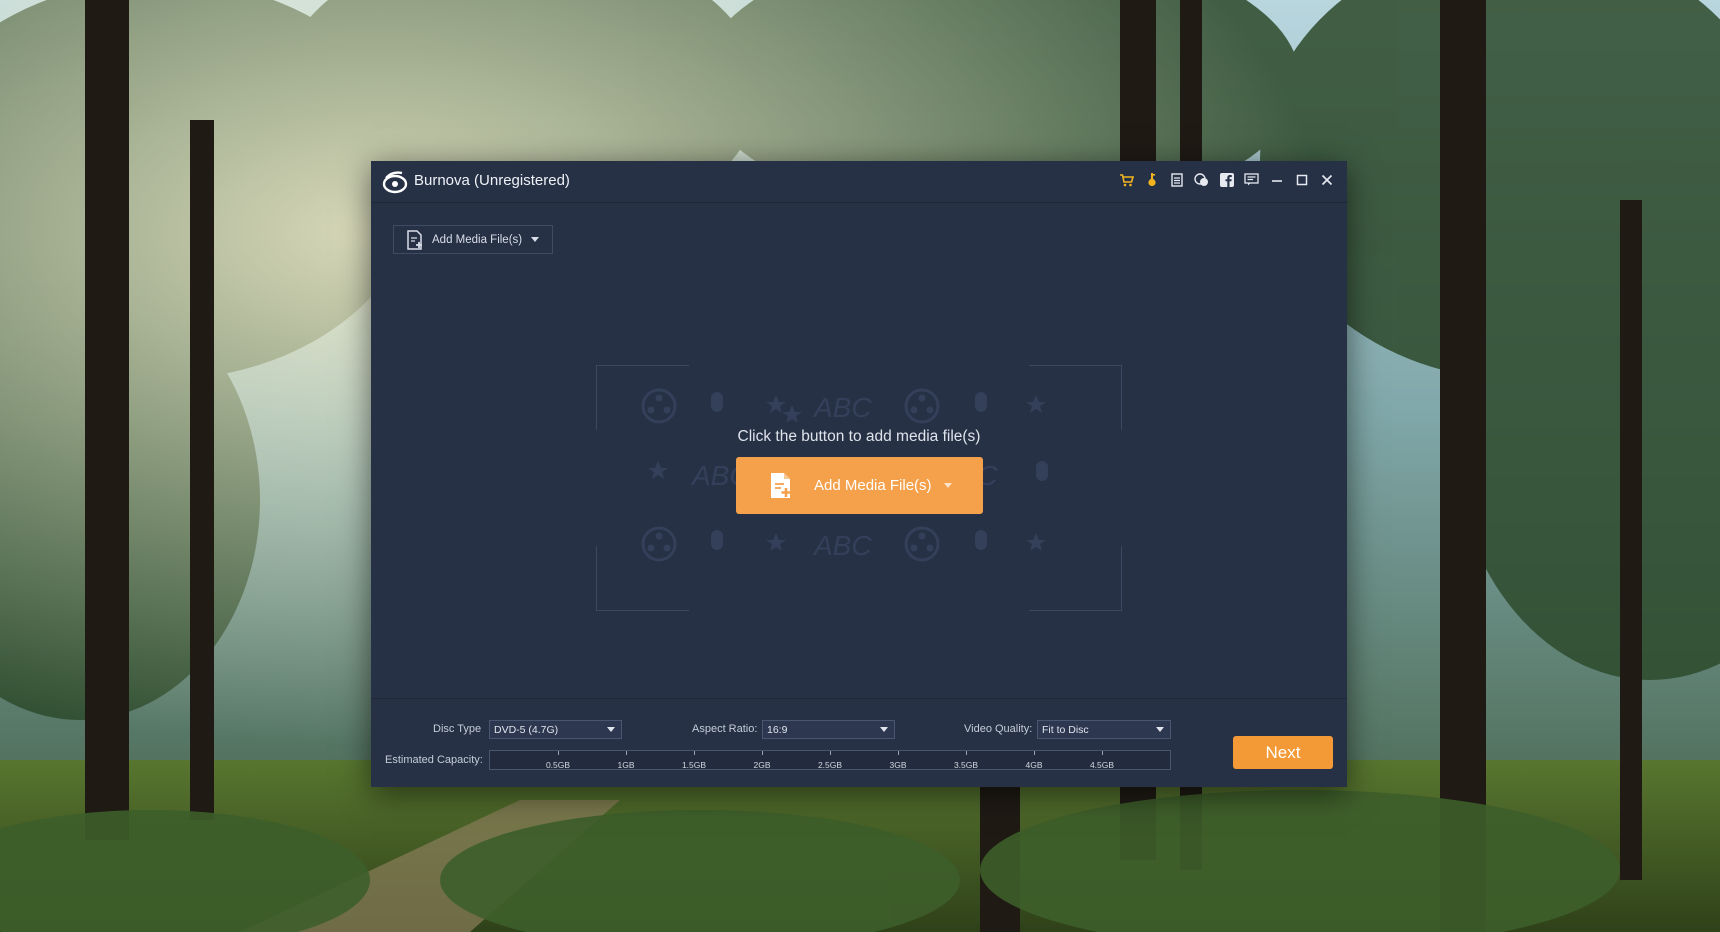  Describe the element at coordinates (966, 765) in the screenshot. I see `capacity-tick-label: 3.5GB` at that location.